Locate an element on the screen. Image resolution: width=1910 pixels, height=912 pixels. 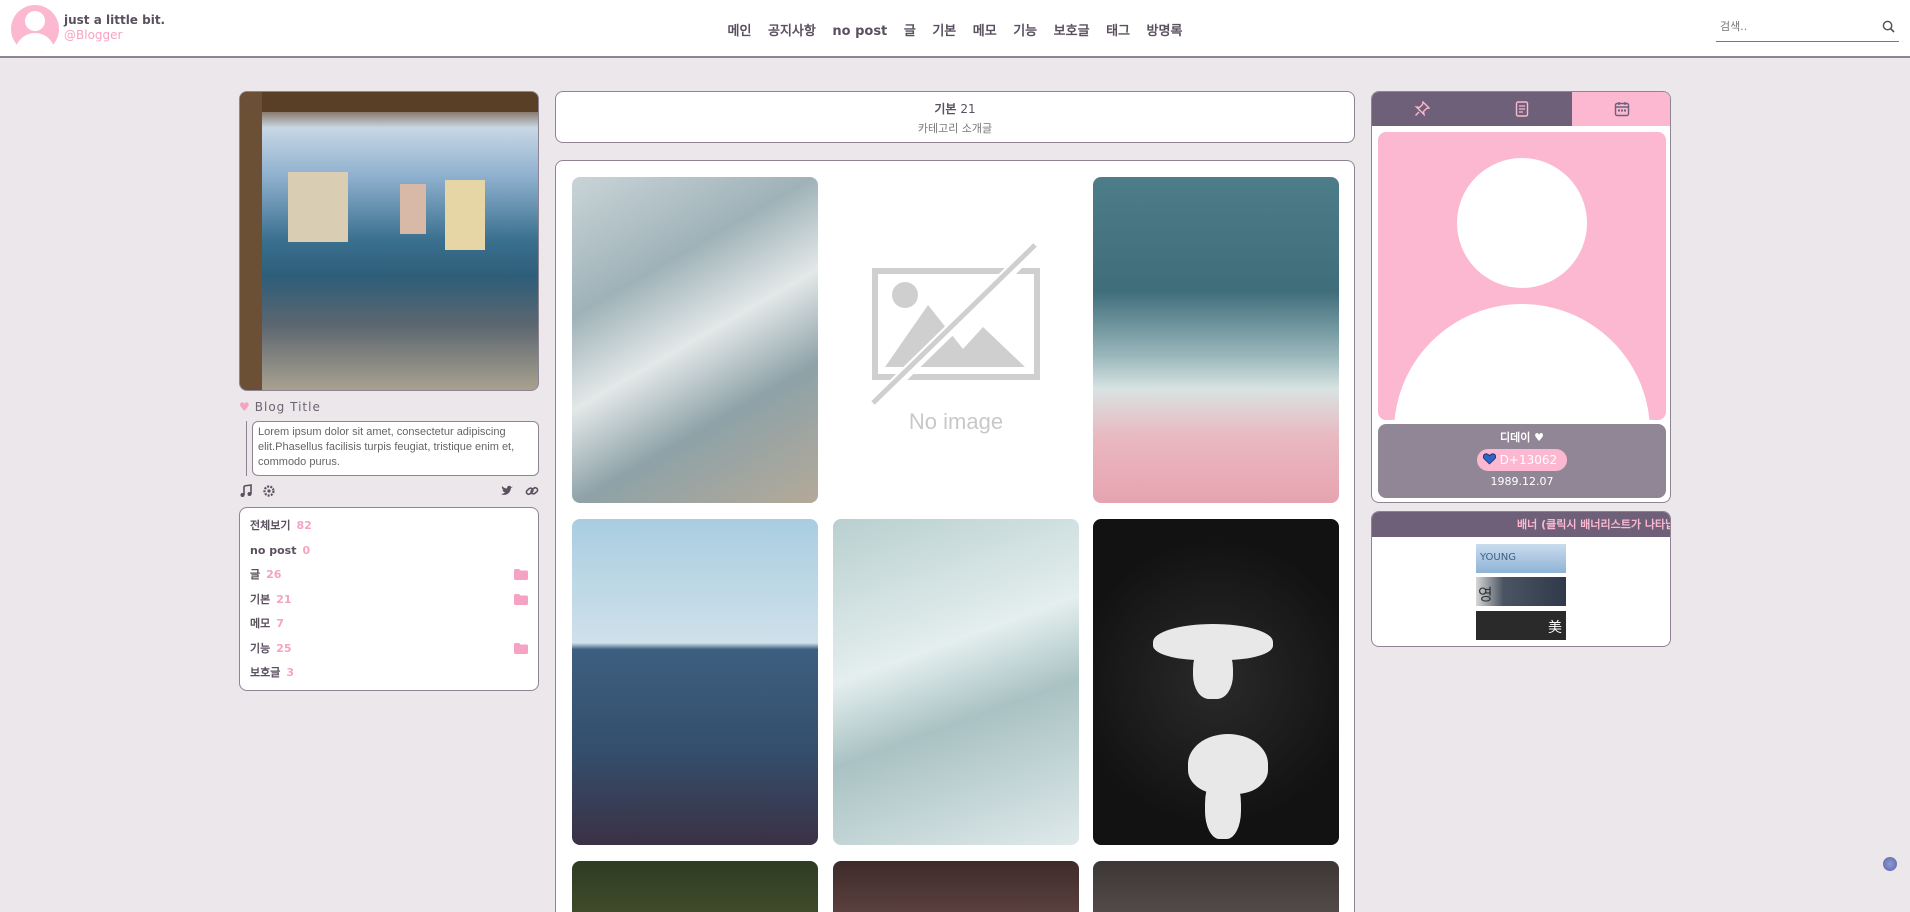
banner-text: 美 is located at coordinates (1555, 628).